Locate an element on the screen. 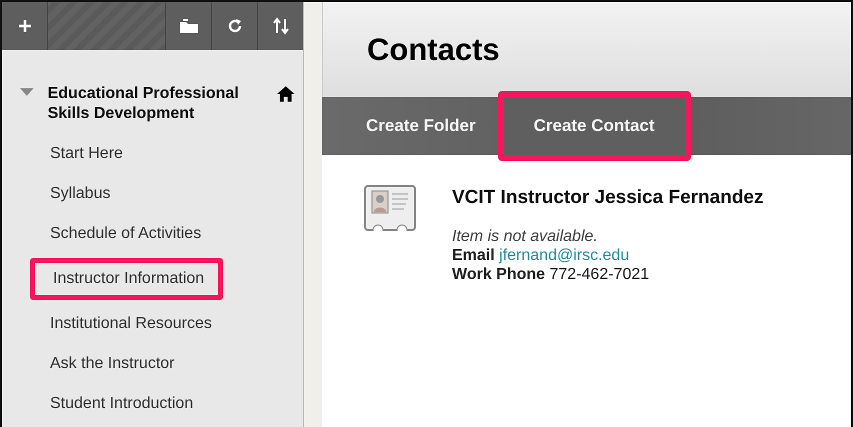 This screenshot has height=427, width=853. page-title: Contacts is located at coordinates (433, 50).